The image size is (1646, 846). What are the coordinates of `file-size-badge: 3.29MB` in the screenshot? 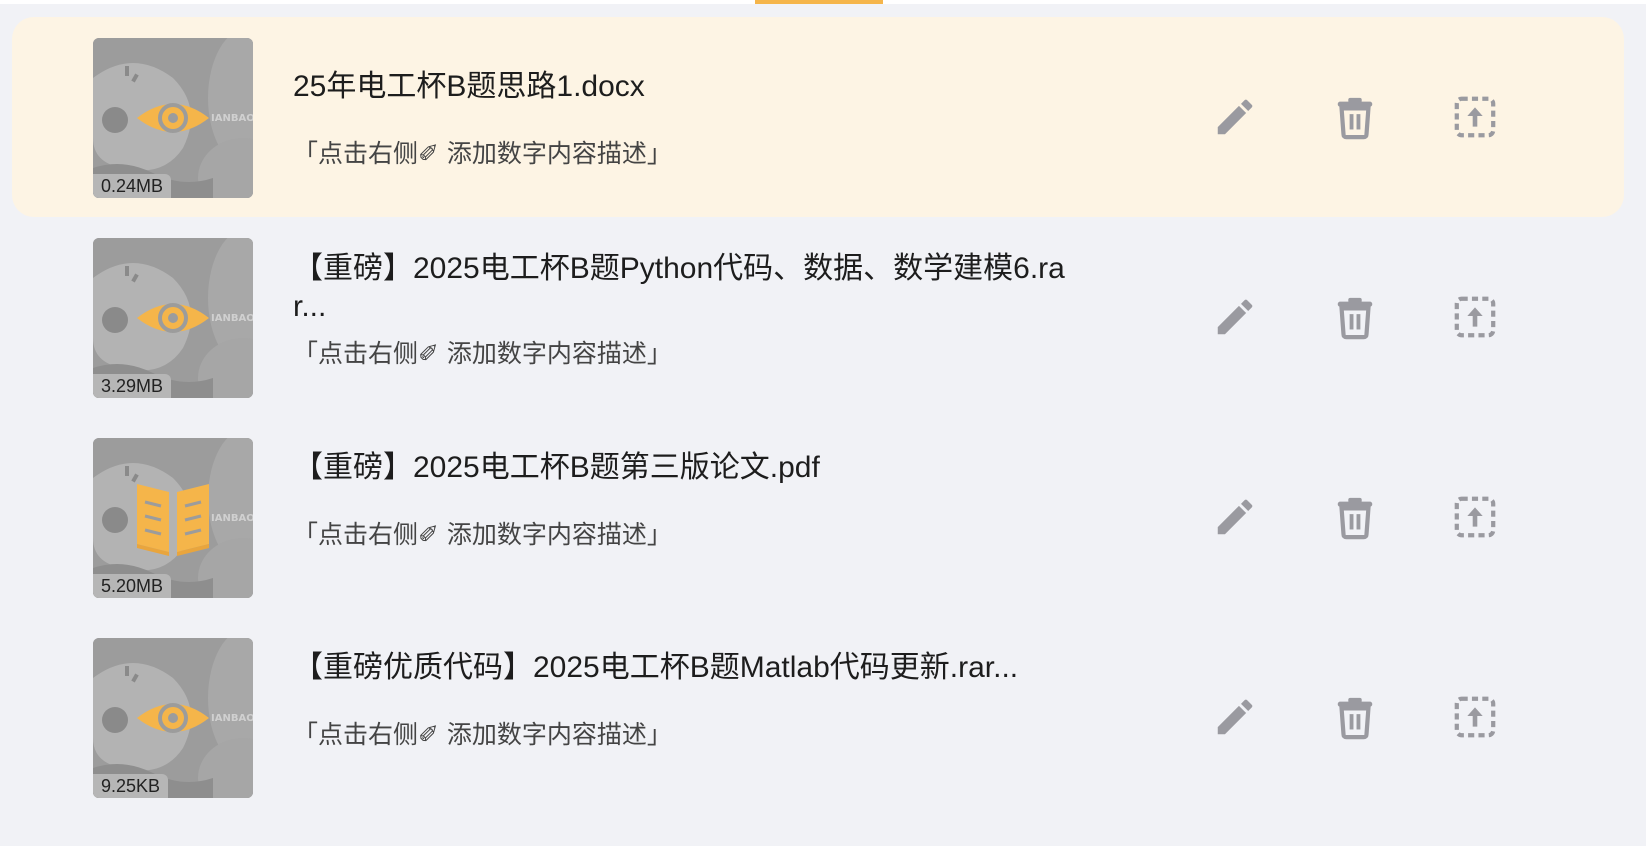 It's located at (132, 386).